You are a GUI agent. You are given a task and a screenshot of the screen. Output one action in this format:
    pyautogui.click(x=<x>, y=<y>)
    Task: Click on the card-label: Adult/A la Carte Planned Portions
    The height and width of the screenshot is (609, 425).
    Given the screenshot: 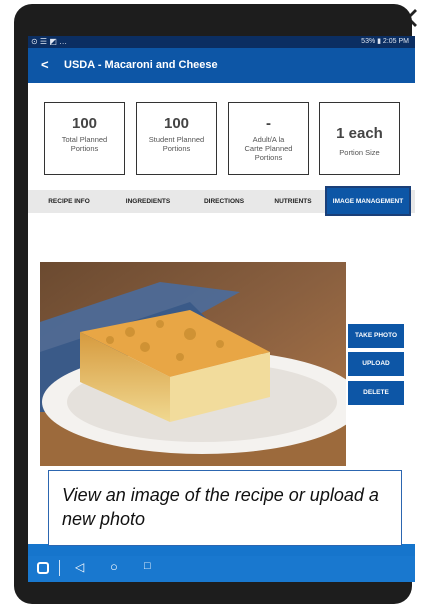 What is the action you would take?
    pyautogui.click(x=268, y=148)
    